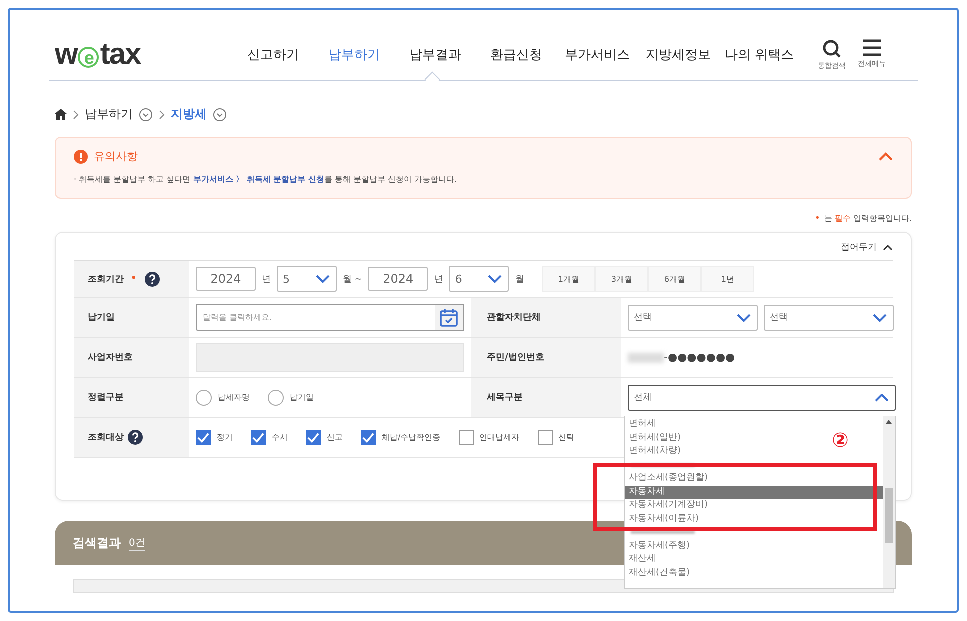 The image size is (967, 621). Describe the element at coordinates (354, 55) in the screenshot. I see `nav-tab: 납부하기` at that location.